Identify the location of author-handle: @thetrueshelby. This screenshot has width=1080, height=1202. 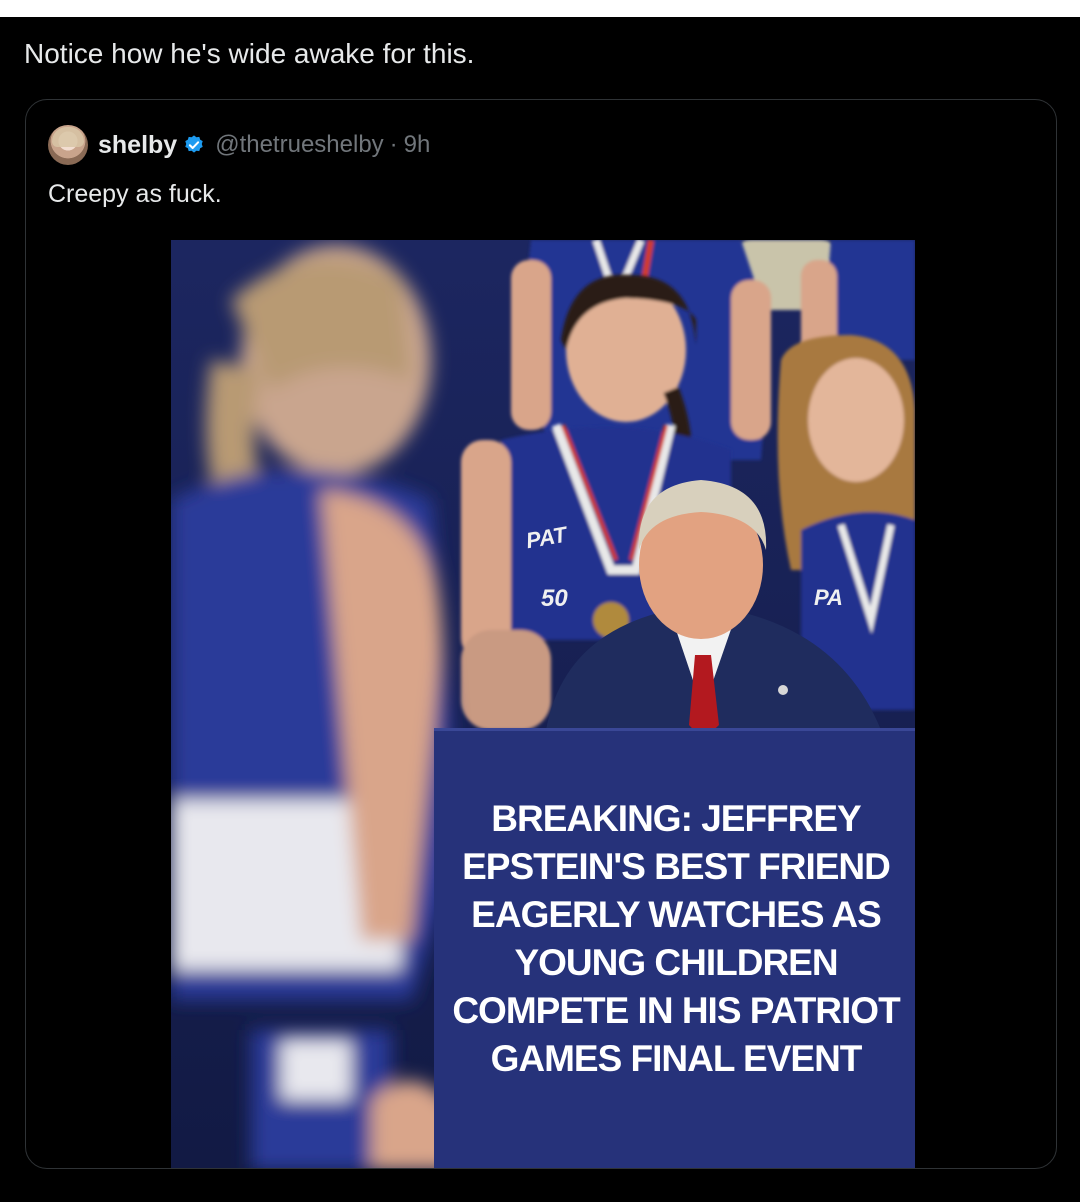
(299, 145).